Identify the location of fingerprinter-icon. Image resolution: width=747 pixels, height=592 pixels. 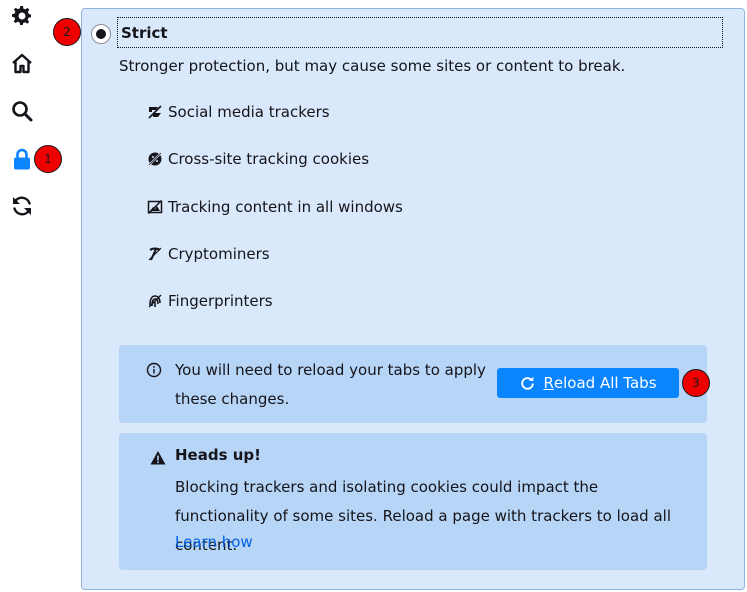
(155, 301).